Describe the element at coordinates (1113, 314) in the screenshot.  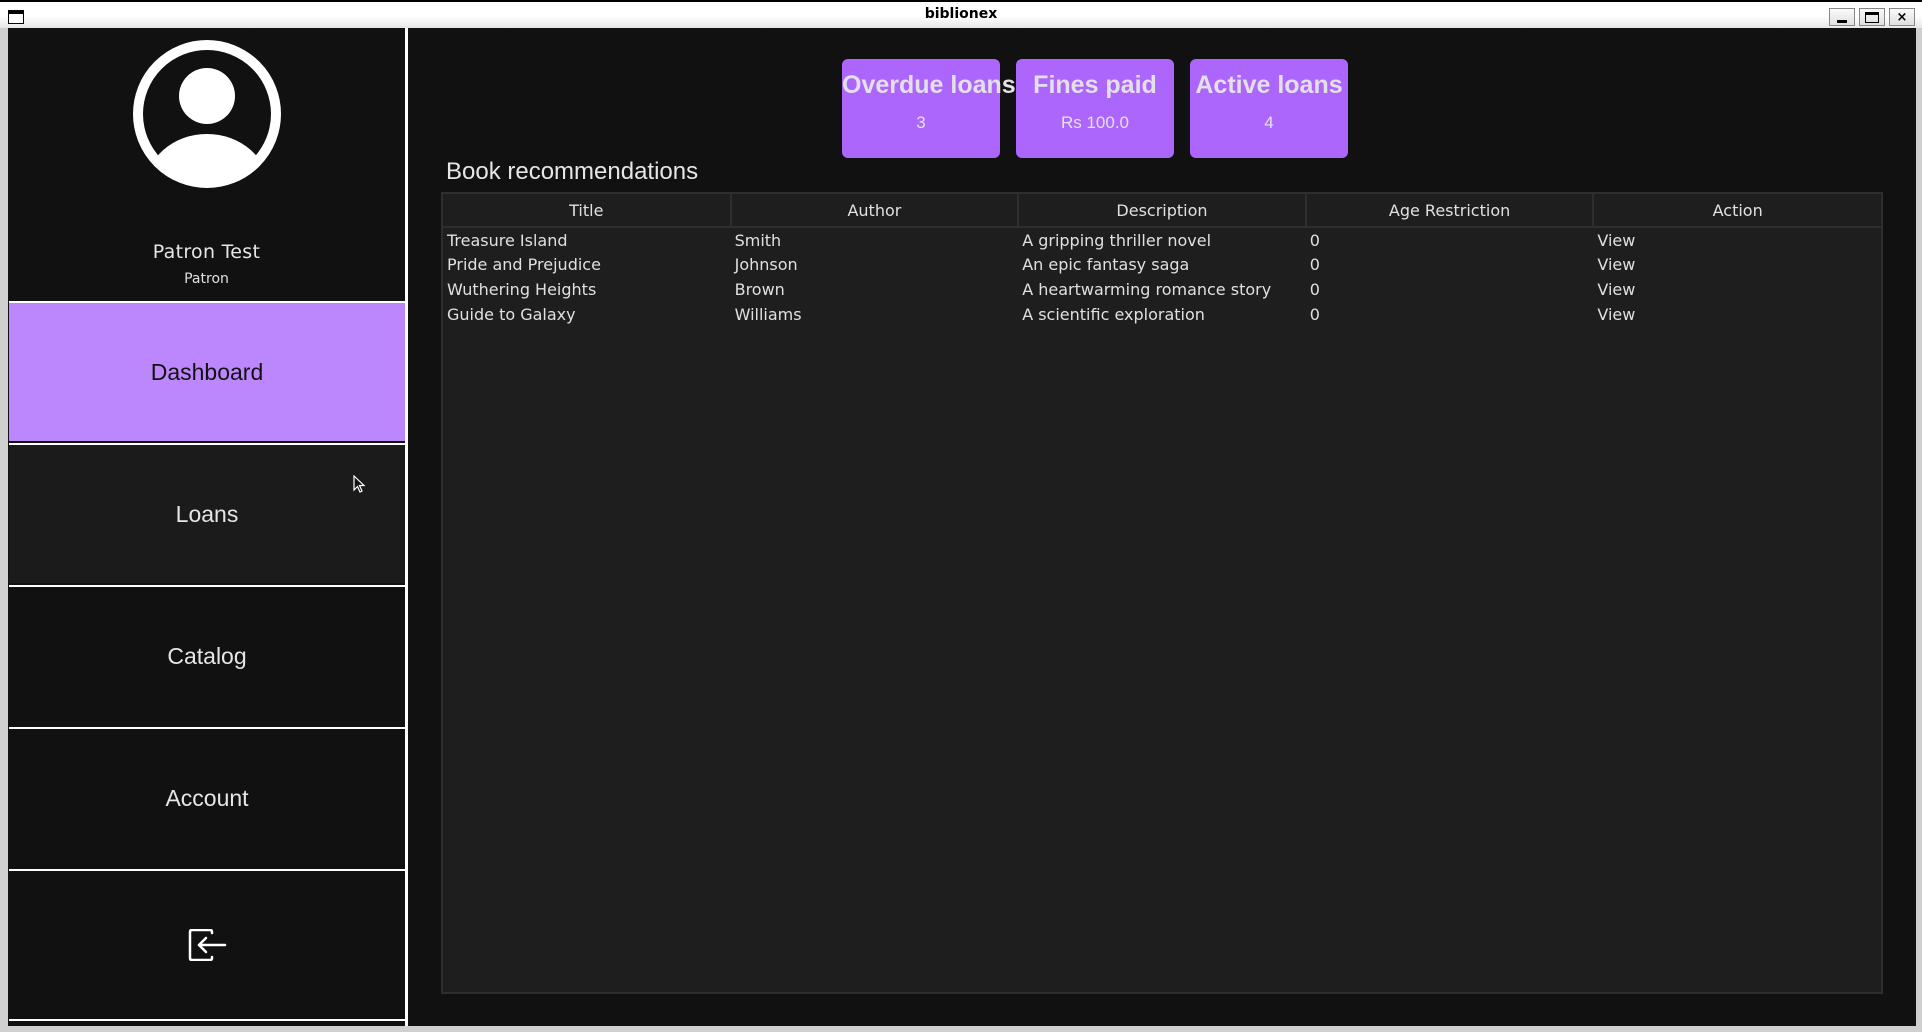
I see `cell-description: A scientific exploration` at that location.